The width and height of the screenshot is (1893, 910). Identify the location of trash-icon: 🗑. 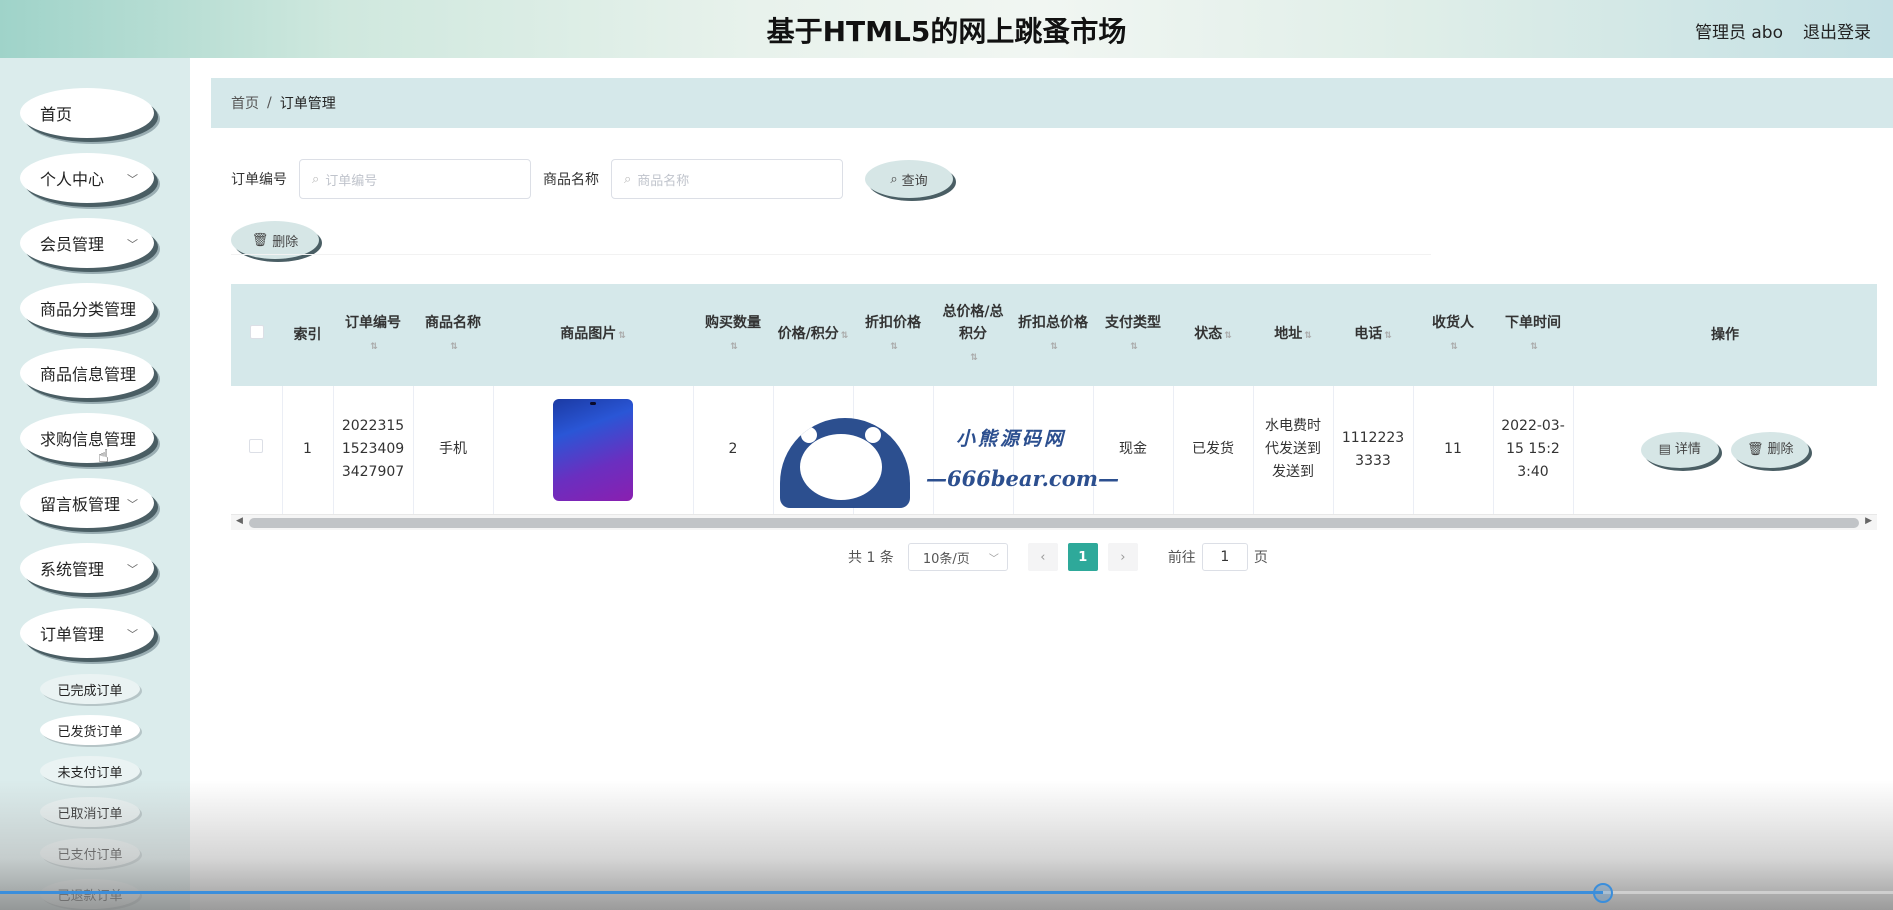
(260, 240).